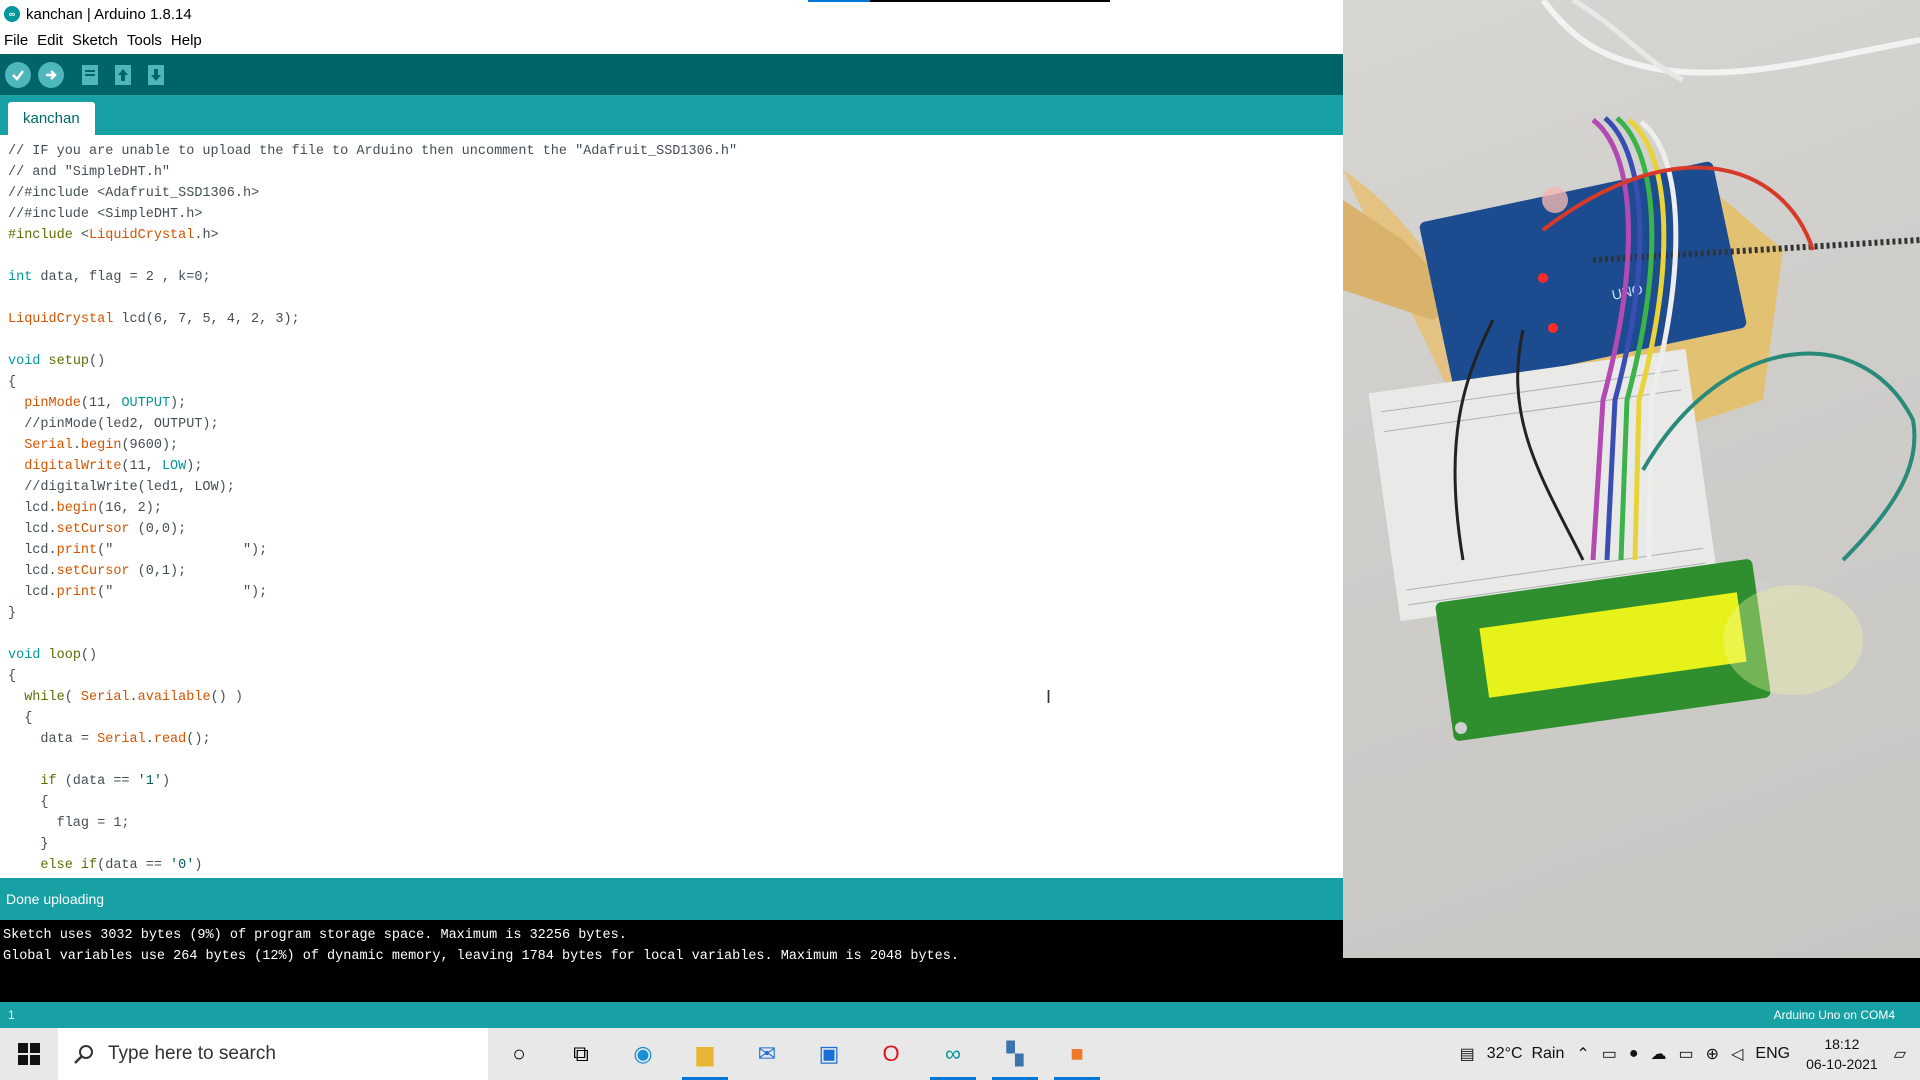  I want to click on volume-icon: ◁, so click(1737, 1054).